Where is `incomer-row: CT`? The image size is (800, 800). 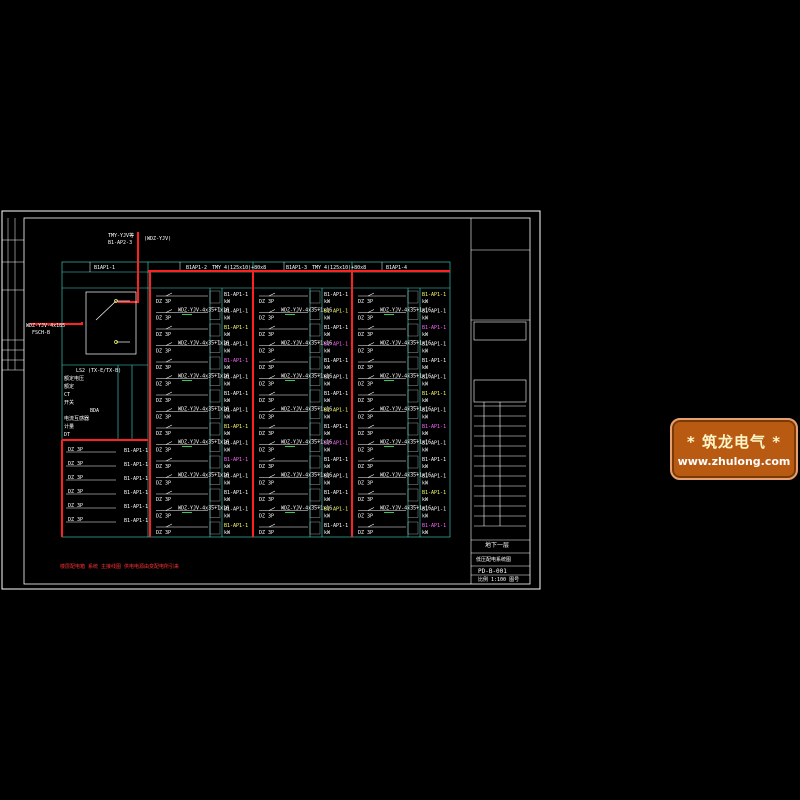 incomer-row: CT is located at coordinates (67, 395).